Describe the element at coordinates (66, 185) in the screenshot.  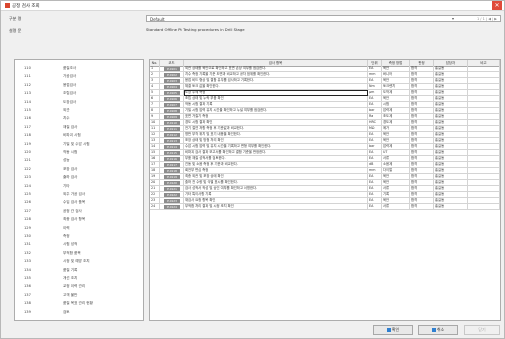
I see `list-item-label: 기타` at that location.